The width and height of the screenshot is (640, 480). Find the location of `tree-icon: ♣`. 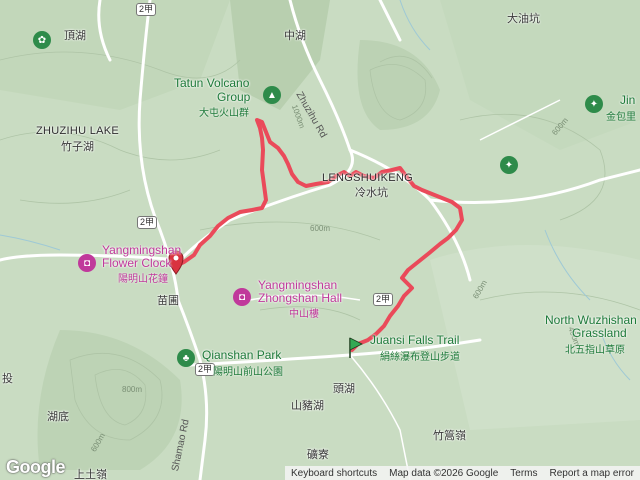

tree-icon: ♣ is located at coordinates (186, 358).